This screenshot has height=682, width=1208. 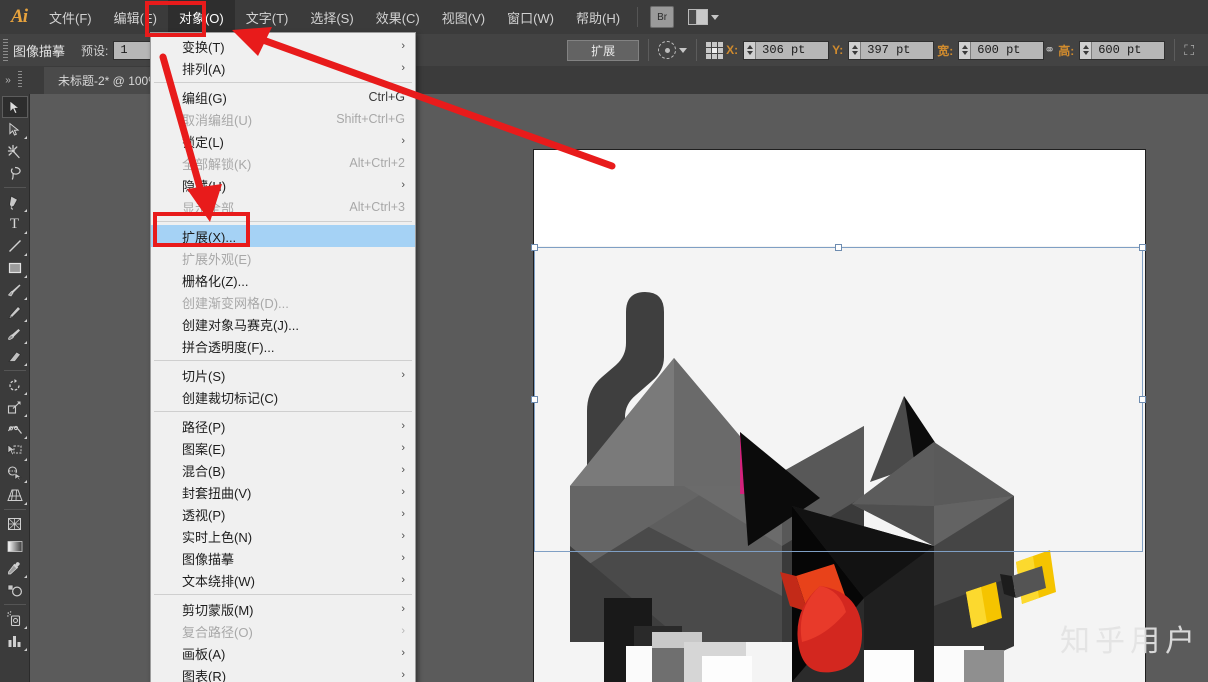 I want to click on menu-item-24: 剪切蒙版(M) ›, so click(x=283, y=609).